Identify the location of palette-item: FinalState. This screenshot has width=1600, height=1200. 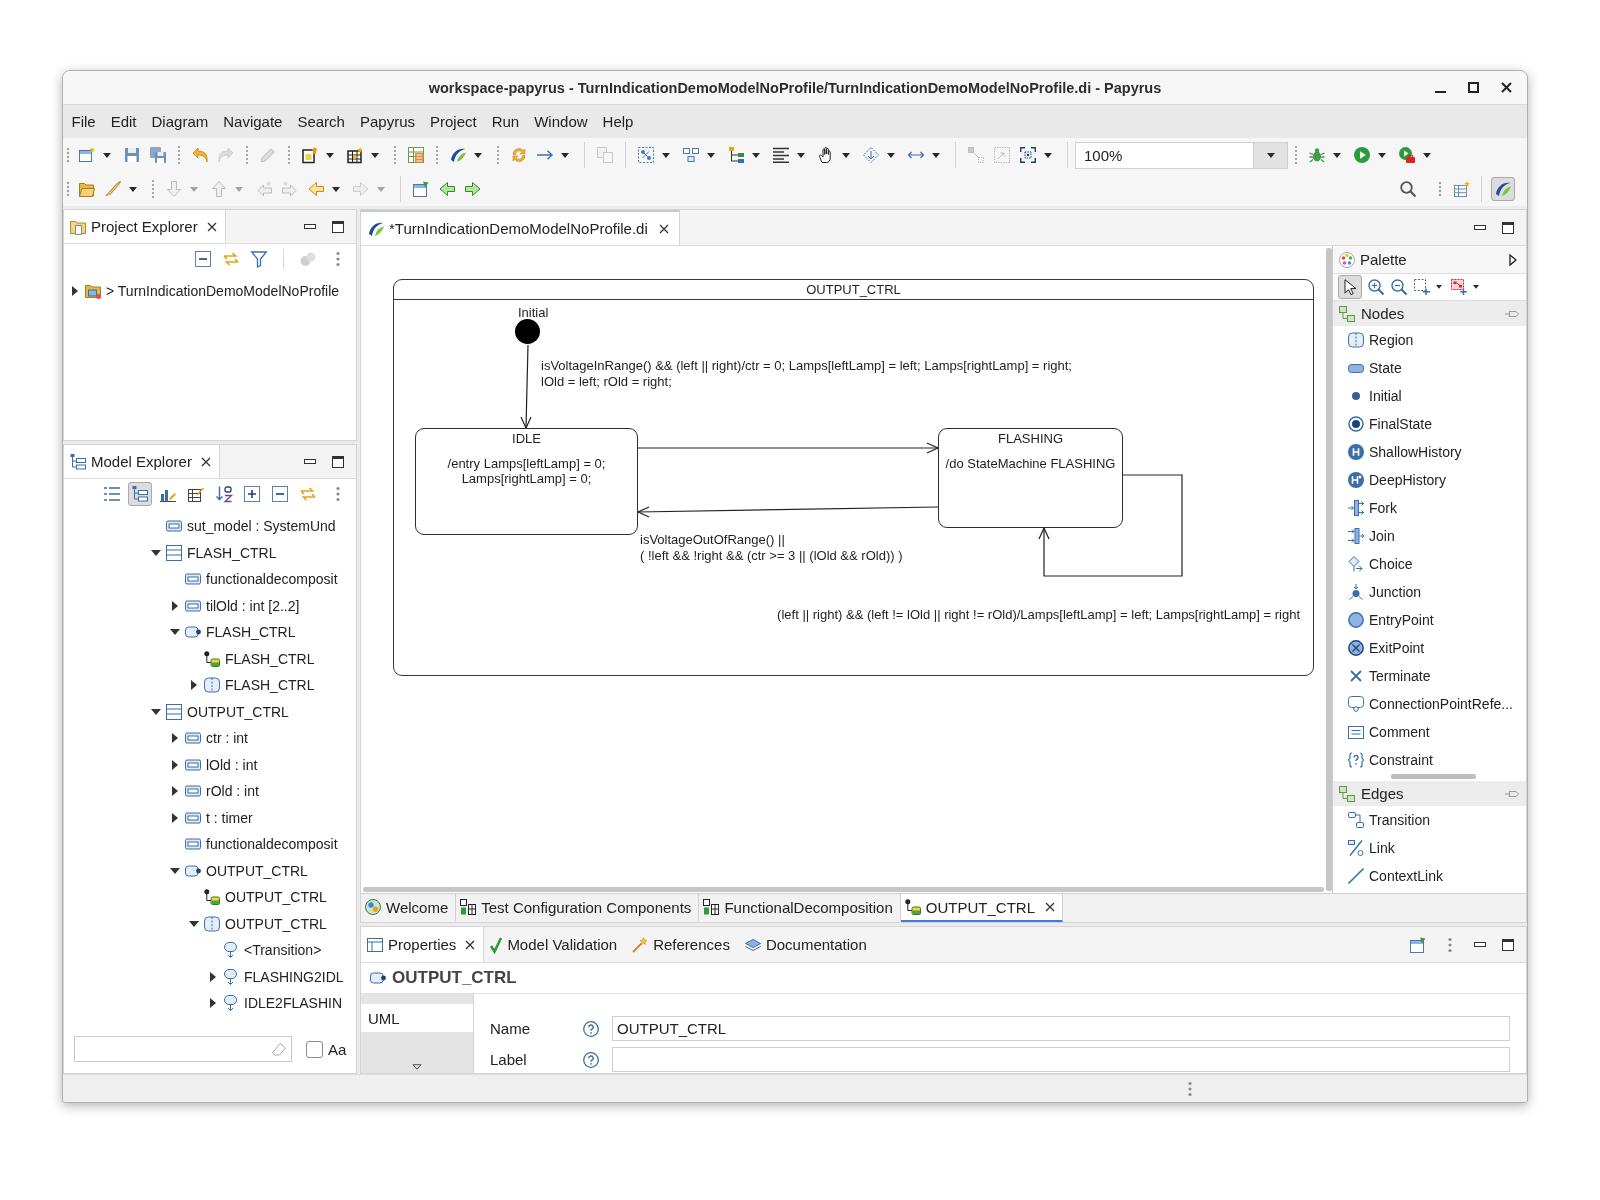
(1429, 424).